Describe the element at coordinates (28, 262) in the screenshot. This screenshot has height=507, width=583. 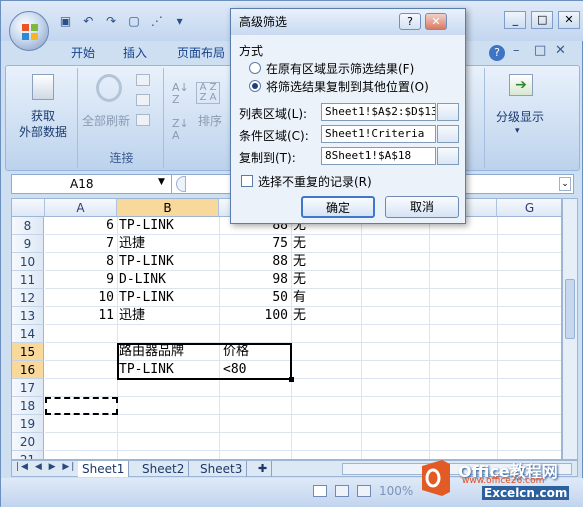
I see `row-header: 10` at that location.